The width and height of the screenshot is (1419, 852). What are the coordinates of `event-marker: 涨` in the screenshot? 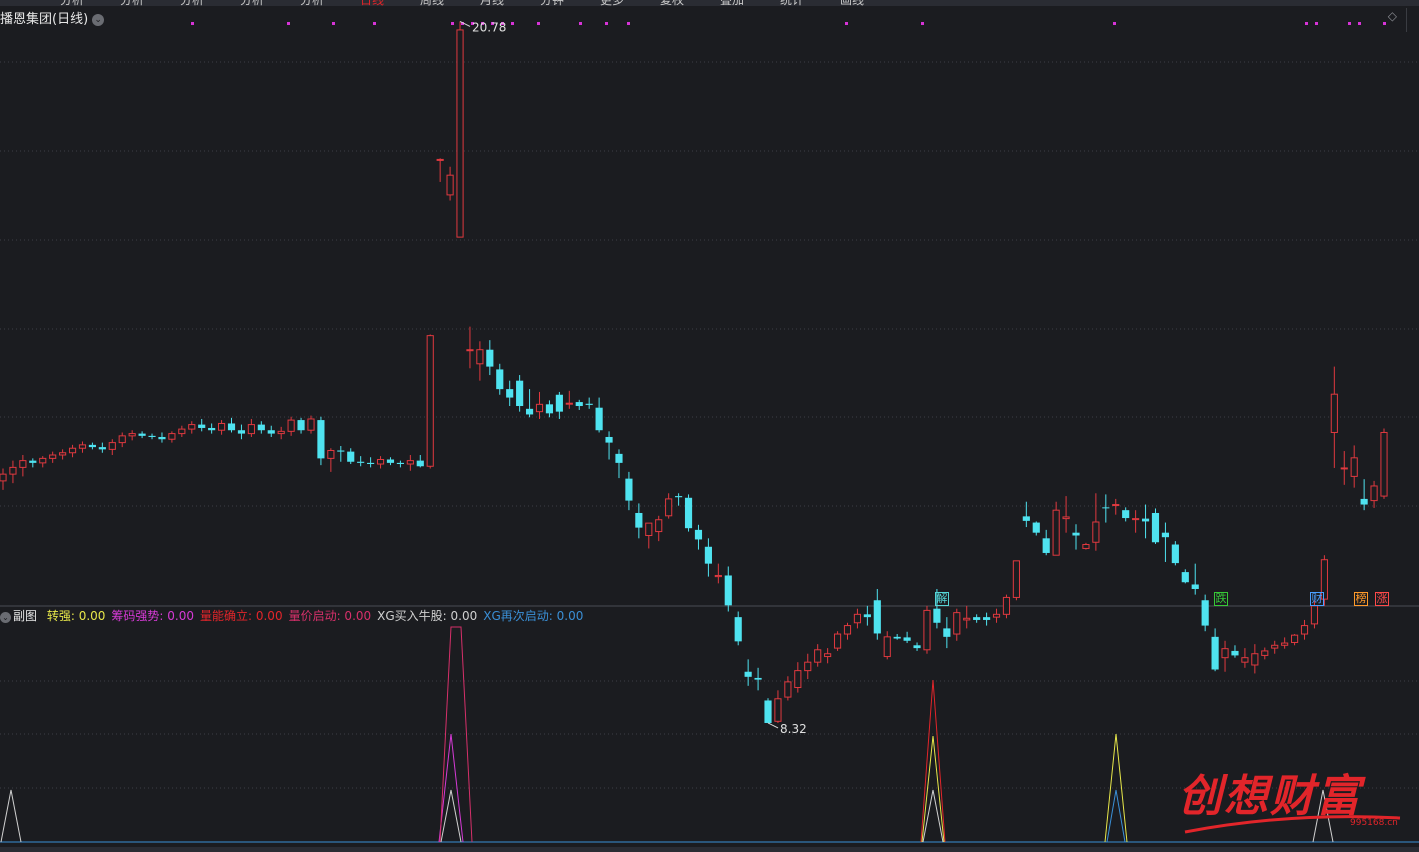 It's located at (1382, 599).